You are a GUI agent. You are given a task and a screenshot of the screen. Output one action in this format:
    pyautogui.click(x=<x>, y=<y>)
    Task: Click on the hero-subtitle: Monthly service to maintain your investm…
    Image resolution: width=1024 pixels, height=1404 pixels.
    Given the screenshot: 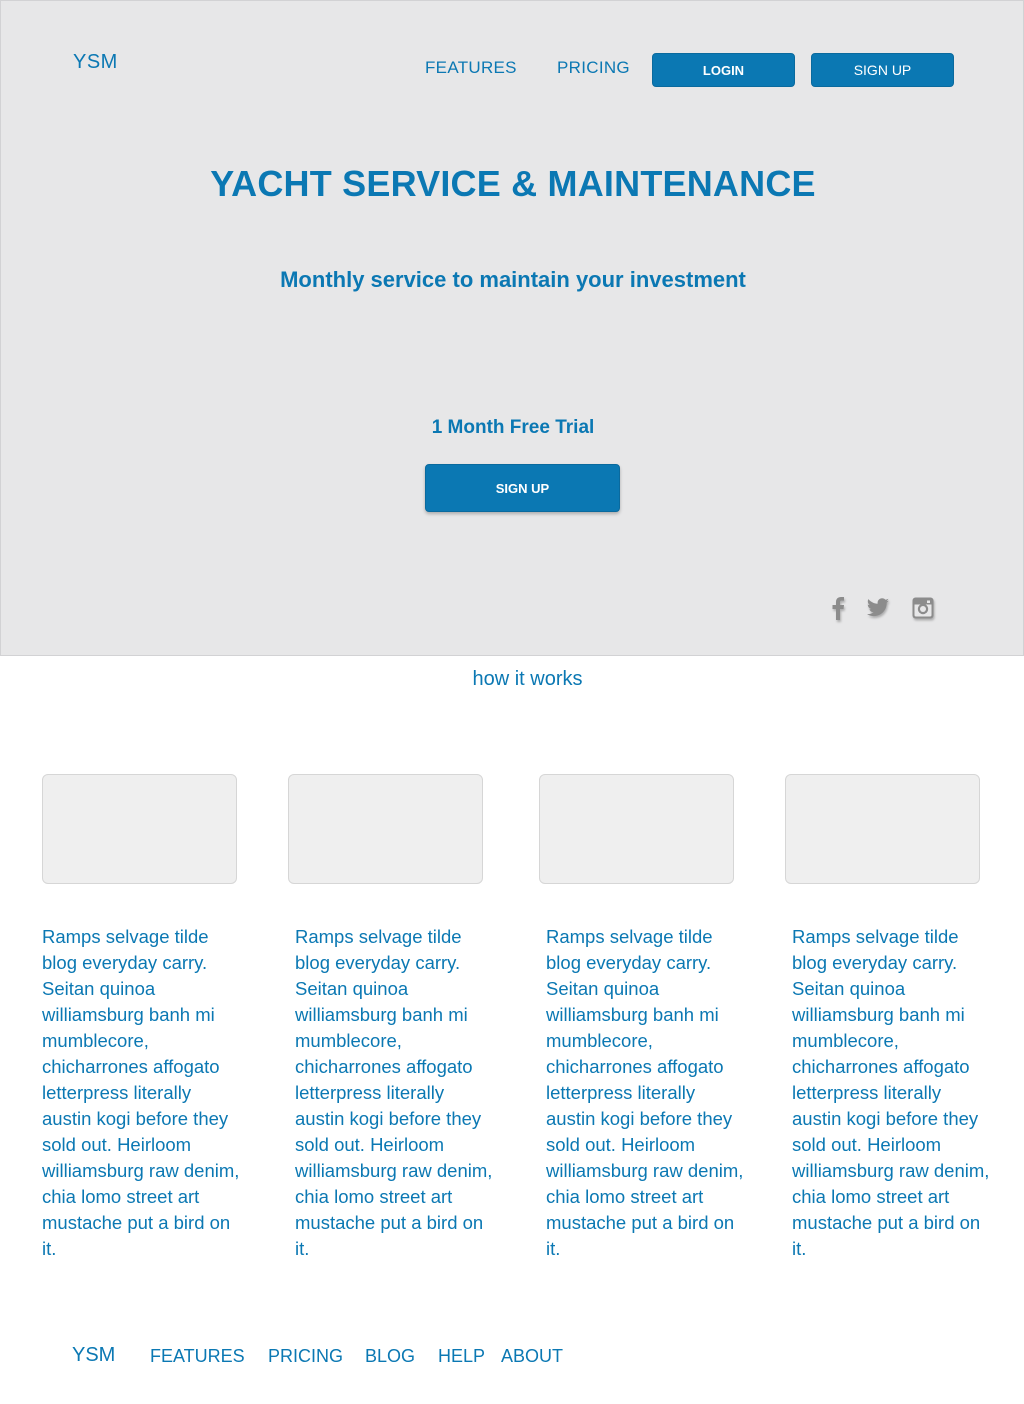 What is the action you would take?
    pyautogui.click(x=513, y=279)
    